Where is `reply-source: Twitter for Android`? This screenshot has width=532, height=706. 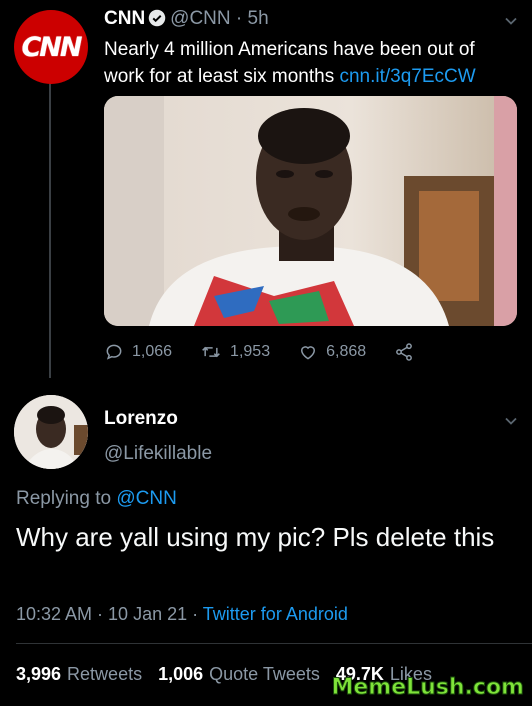
reply-source: Twitter for Android is located at coordinates (275, 614).